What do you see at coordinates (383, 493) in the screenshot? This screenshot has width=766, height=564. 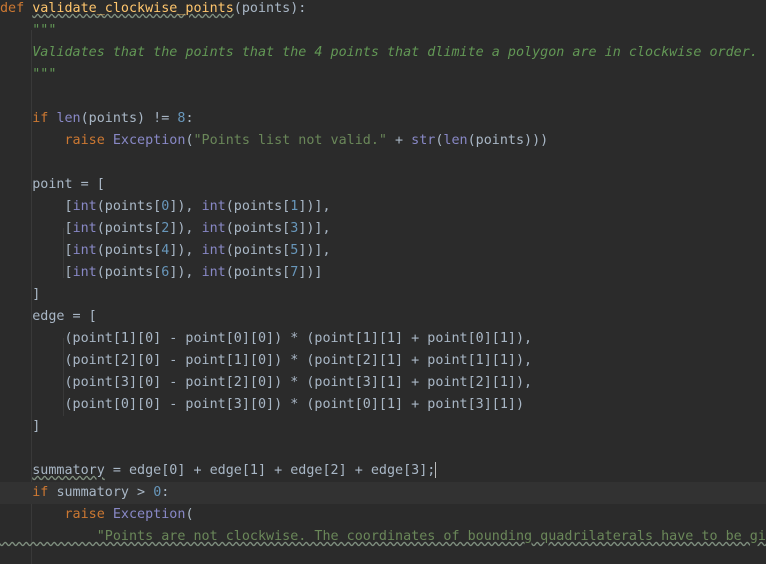 I see `code-line-if-summatory: if summatory > 0:` at bounding box center [383, 493].